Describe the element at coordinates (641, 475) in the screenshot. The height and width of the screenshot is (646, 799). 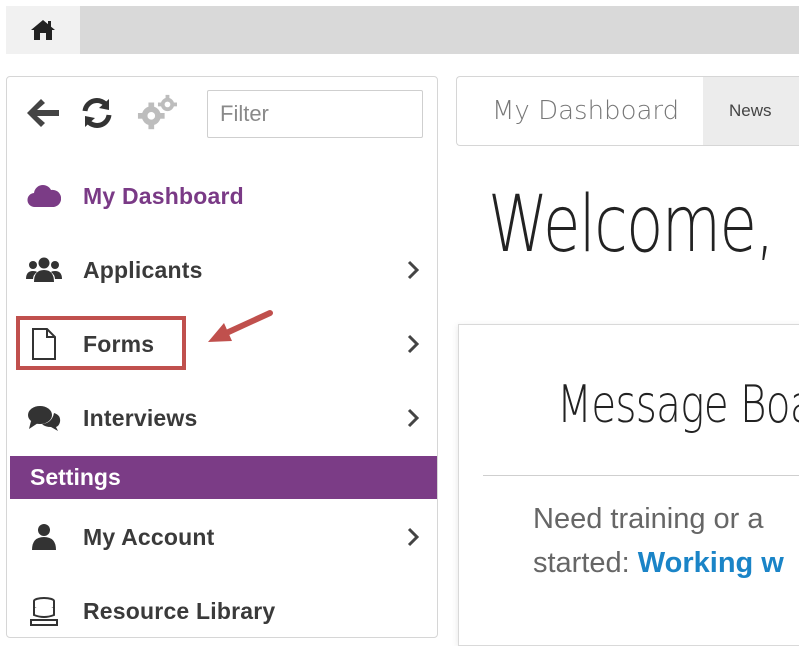
I see `divider` at that location.